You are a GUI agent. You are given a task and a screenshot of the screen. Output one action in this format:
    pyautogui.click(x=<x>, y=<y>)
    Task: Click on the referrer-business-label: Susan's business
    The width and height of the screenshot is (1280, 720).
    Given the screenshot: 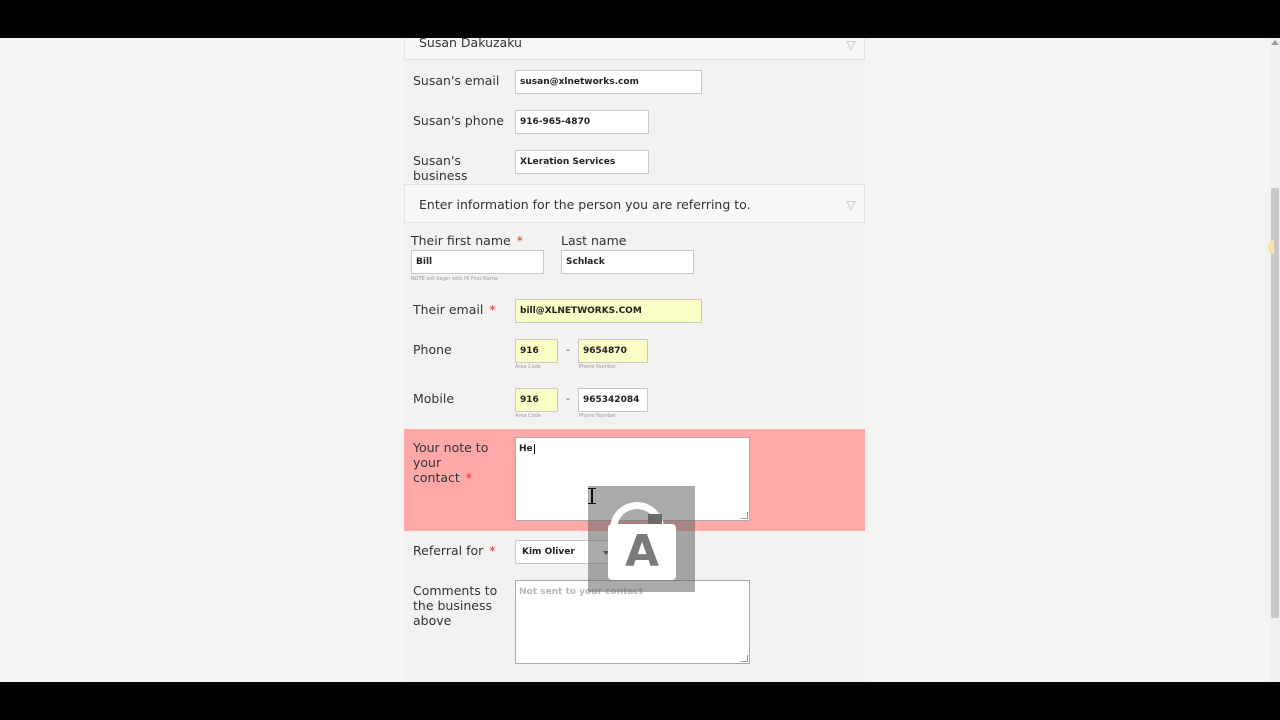 What is the action you would take?
    pyautogui.click(x=440, y=168)
    